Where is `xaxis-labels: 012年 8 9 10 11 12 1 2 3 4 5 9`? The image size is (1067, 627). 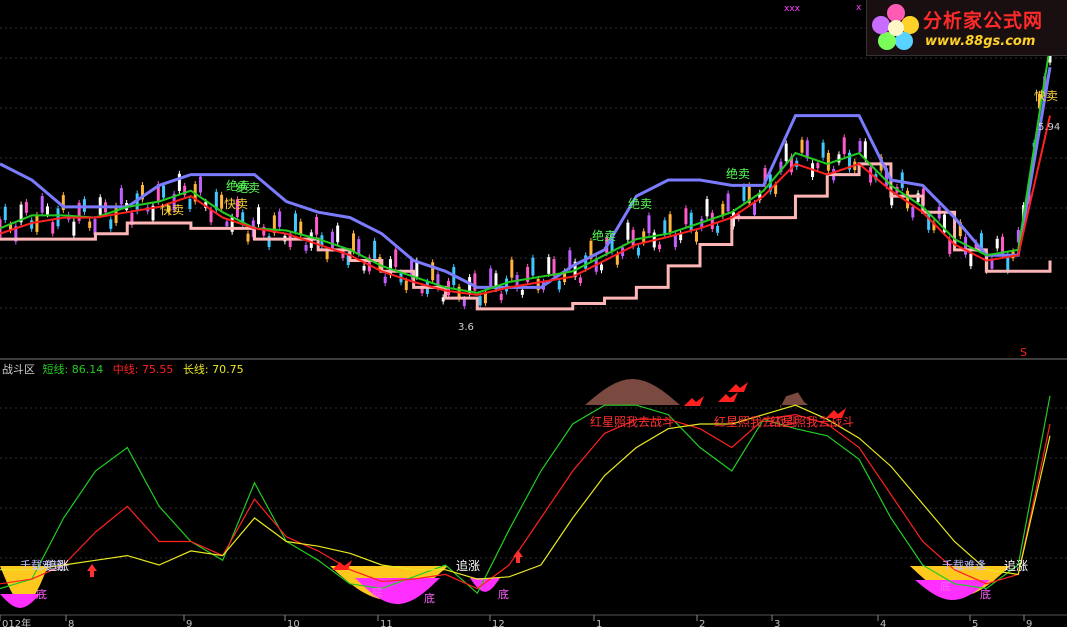 xaxis-labels: 012年 8 9 10 11 12 1 2 3 4 5 9 is located at coordinates (516, 621).